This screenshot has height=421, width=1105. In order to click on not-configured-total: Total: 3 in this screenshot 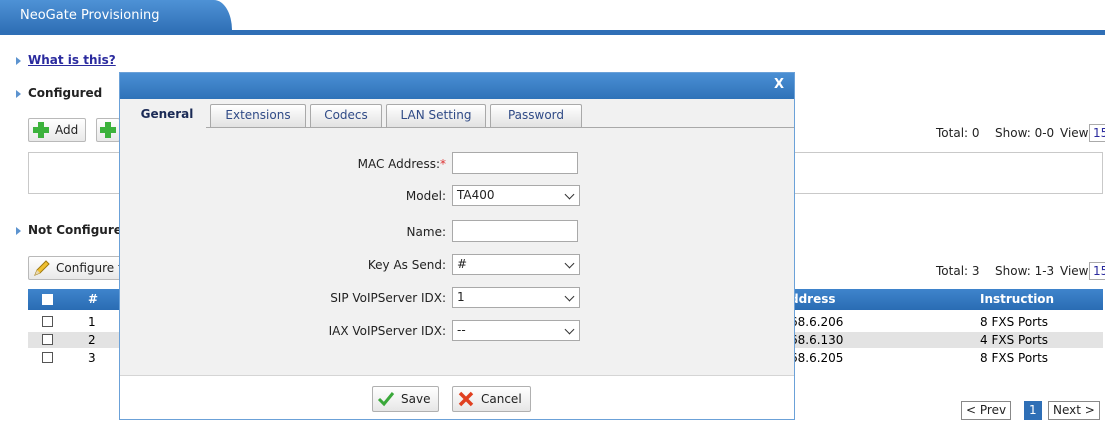, I will do `click(958, 271)`.